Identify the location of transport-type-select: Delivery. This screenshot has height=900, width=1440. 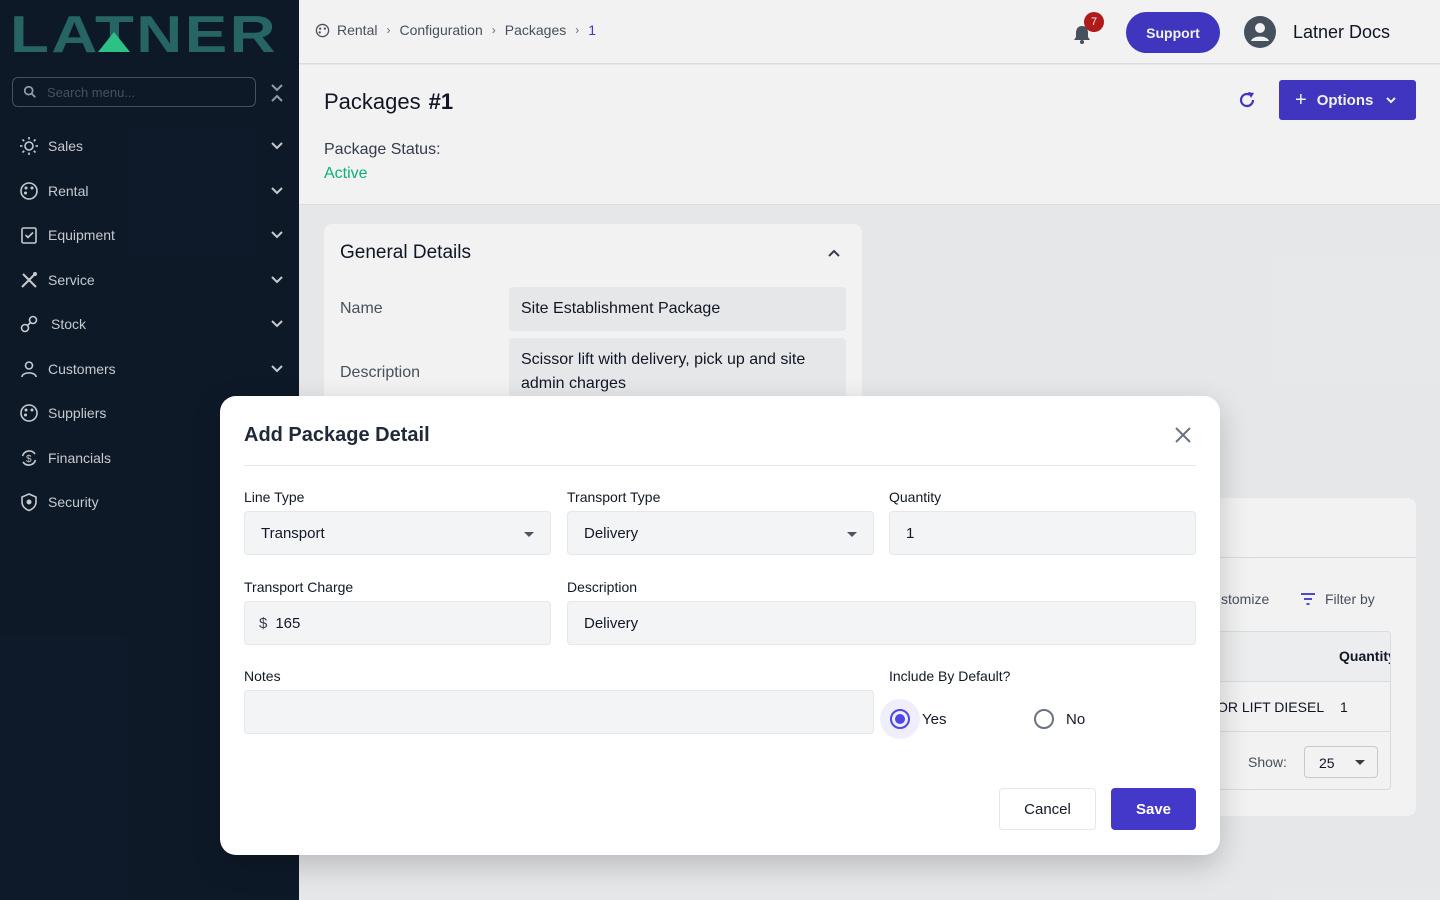
(720, 533).